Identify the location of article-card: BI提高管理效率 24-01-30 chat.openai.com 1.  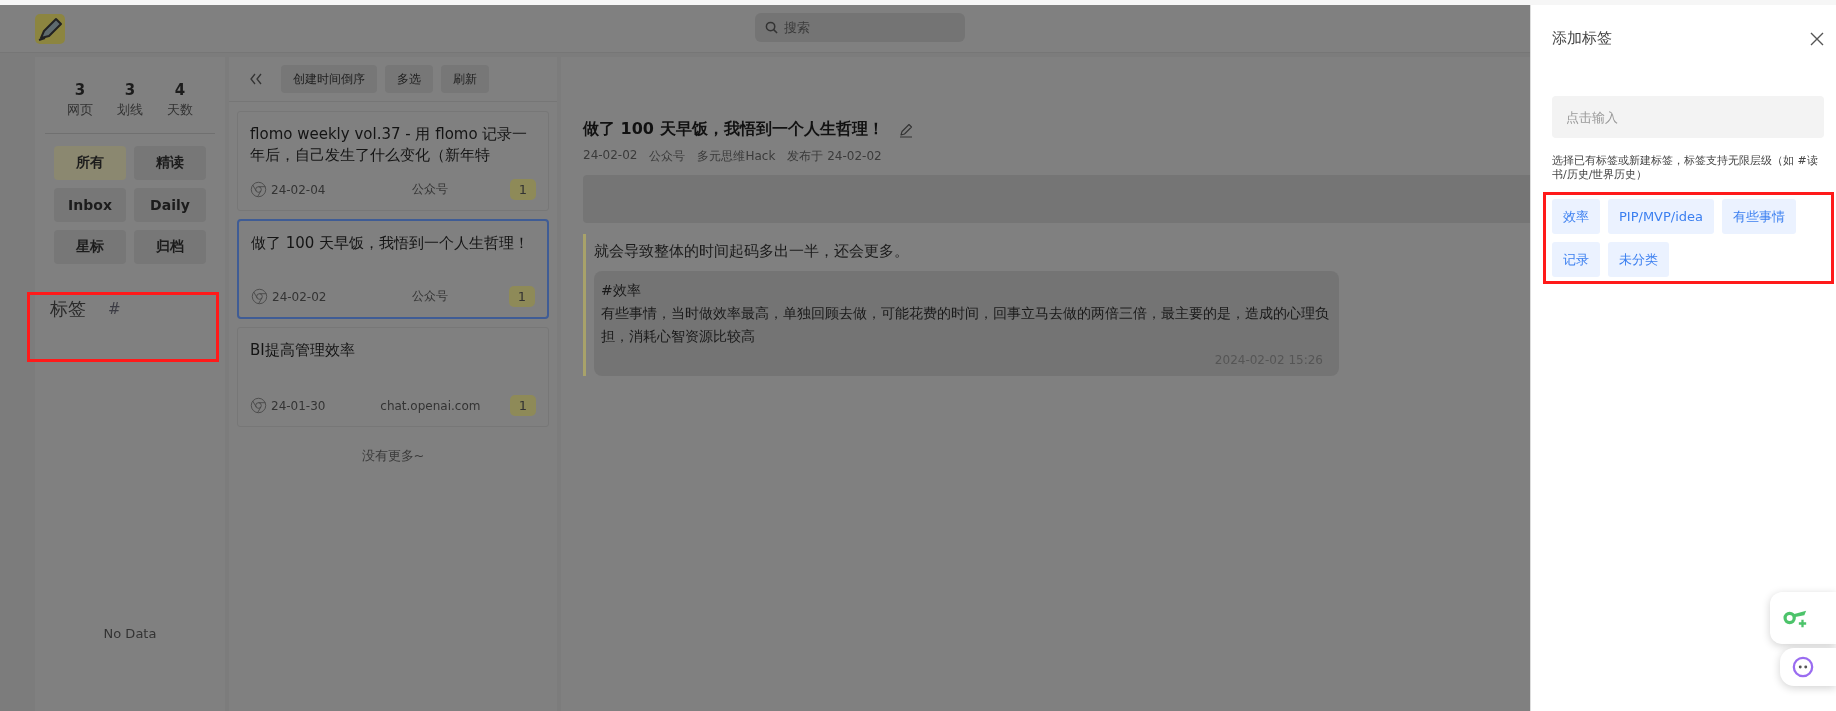
(393, 377).